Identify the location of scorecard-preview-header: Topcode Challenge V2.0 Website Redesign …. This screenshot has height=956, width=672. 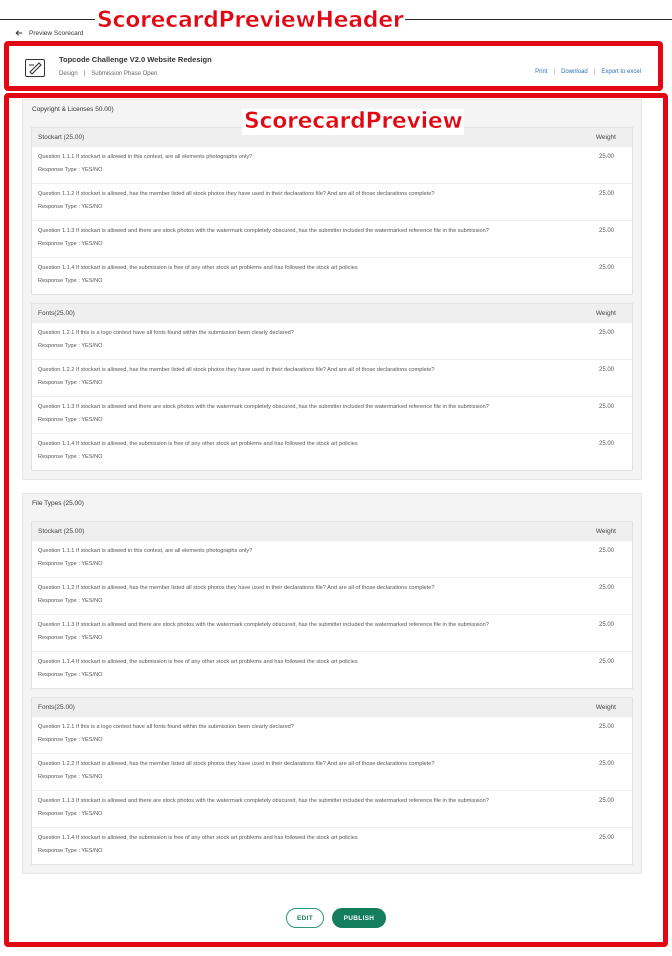
(335, 68).